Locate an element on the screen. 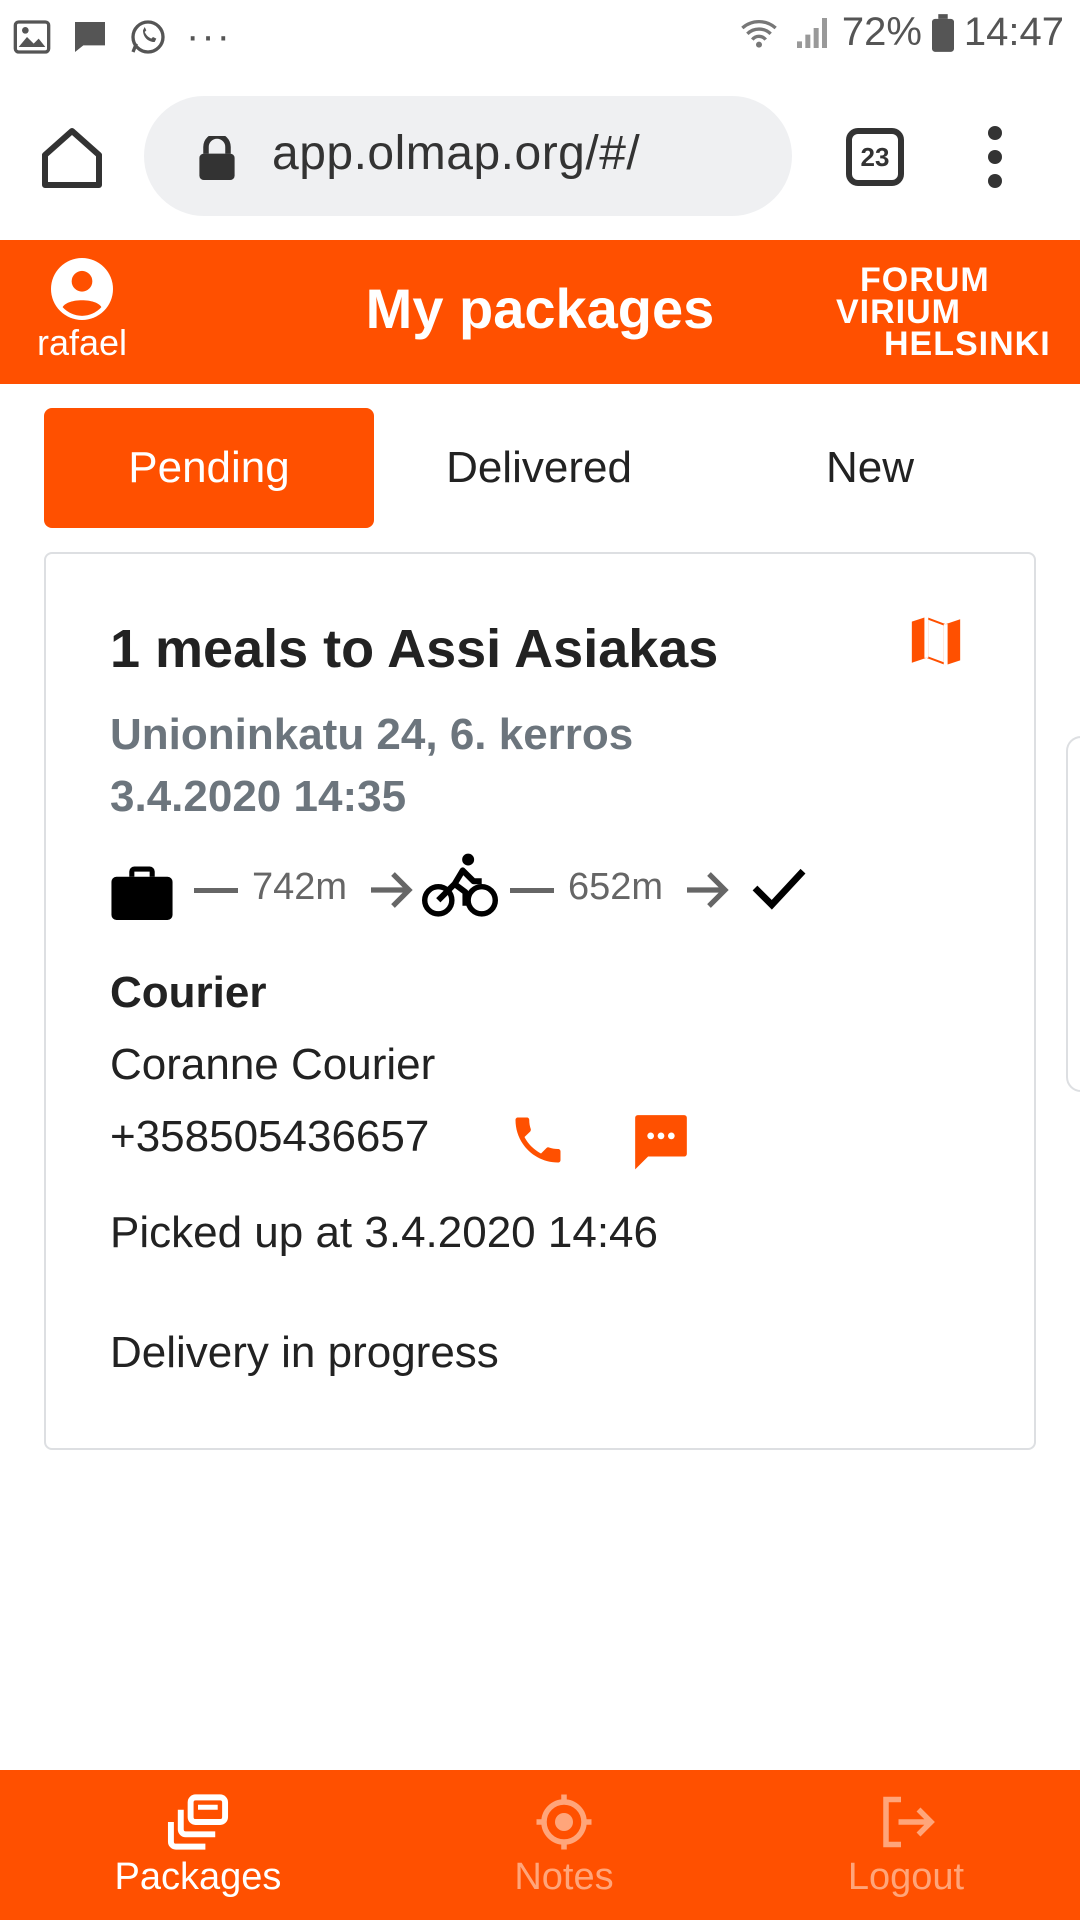 The image size is (1080, 1920). nav-logout: Logout is located at coordinates (903, 1845).